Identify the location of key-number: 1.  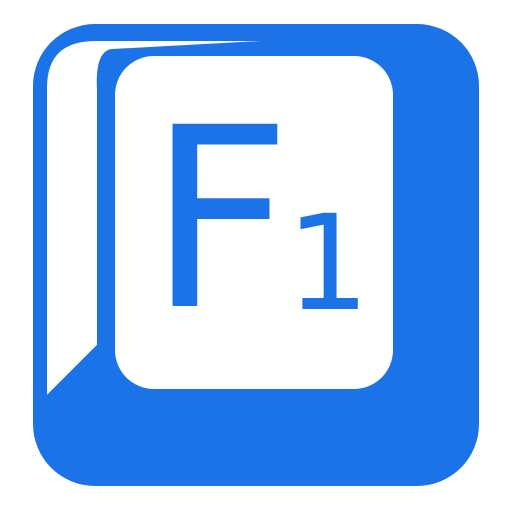
(328, 264).